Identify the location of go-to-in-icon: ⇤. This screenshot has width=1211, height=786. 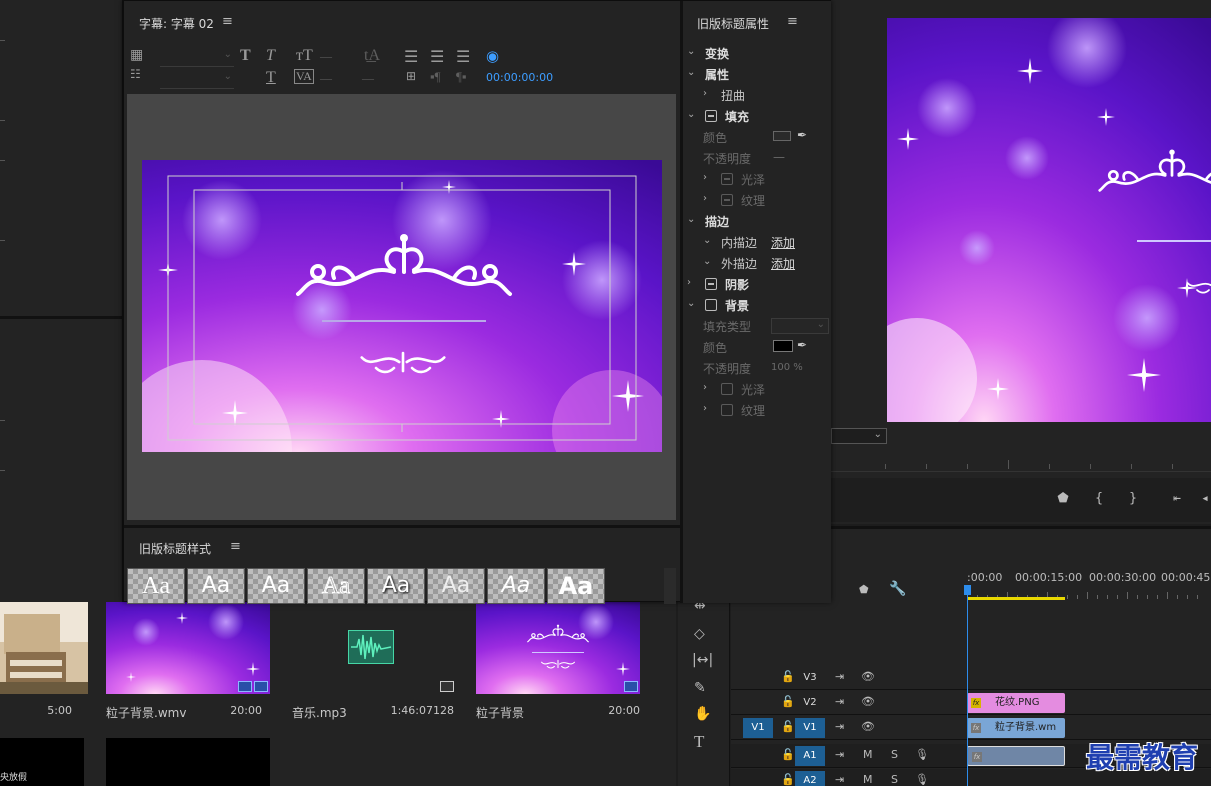
(1177, 499).